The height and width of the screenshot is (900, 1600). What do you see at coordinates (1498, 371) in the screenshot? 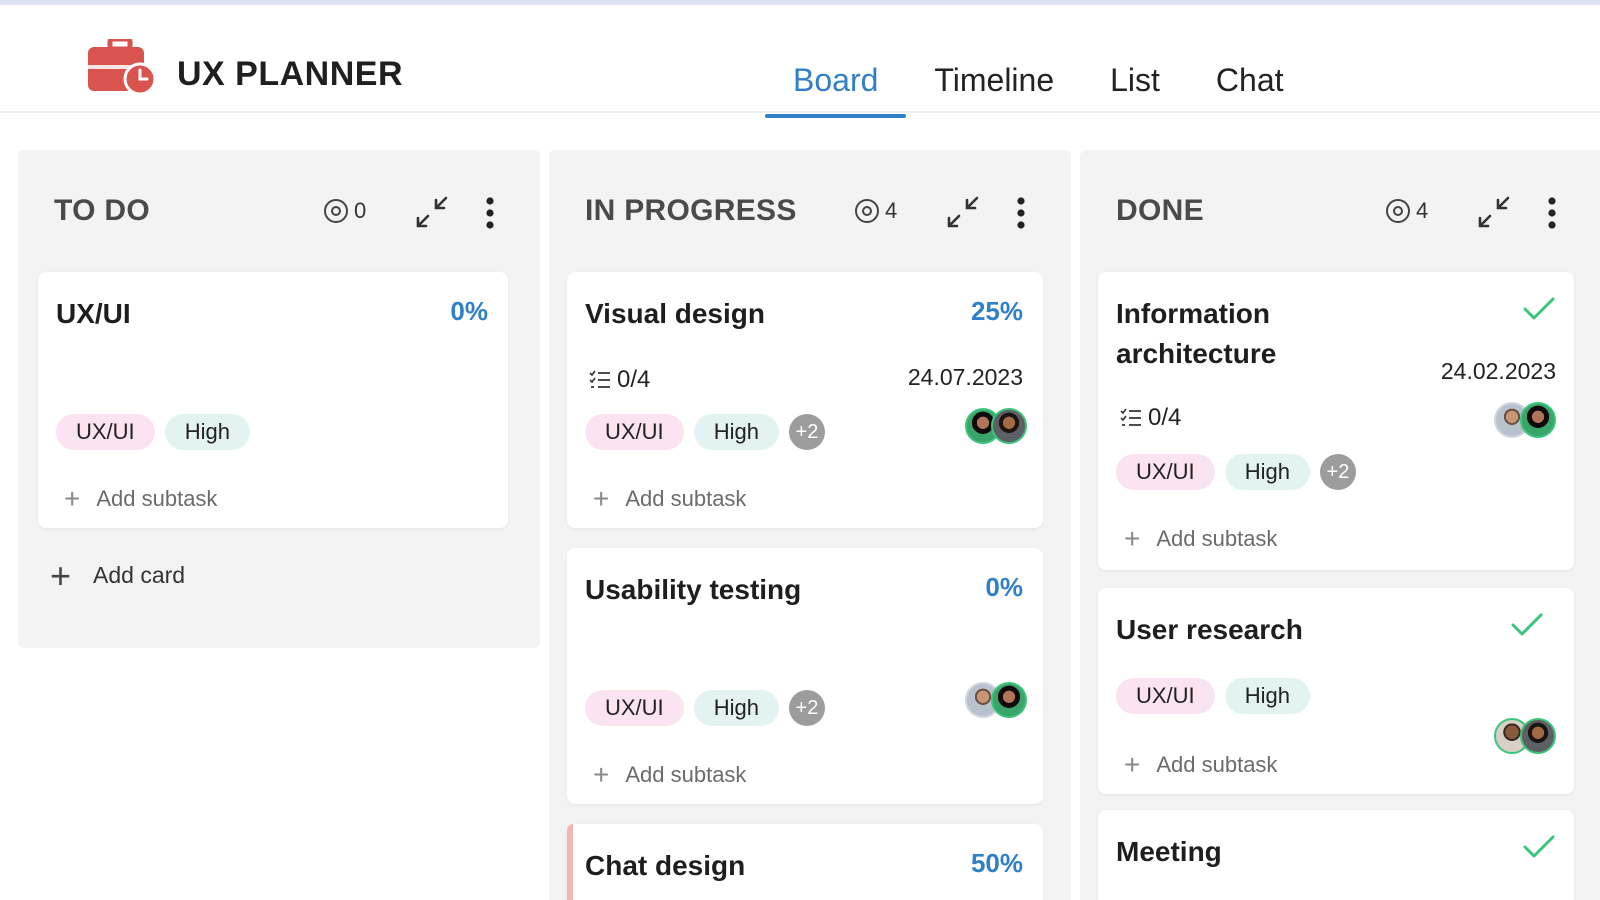
I see `due-date: 24.02.2023` at bounding box center [1498, 371].